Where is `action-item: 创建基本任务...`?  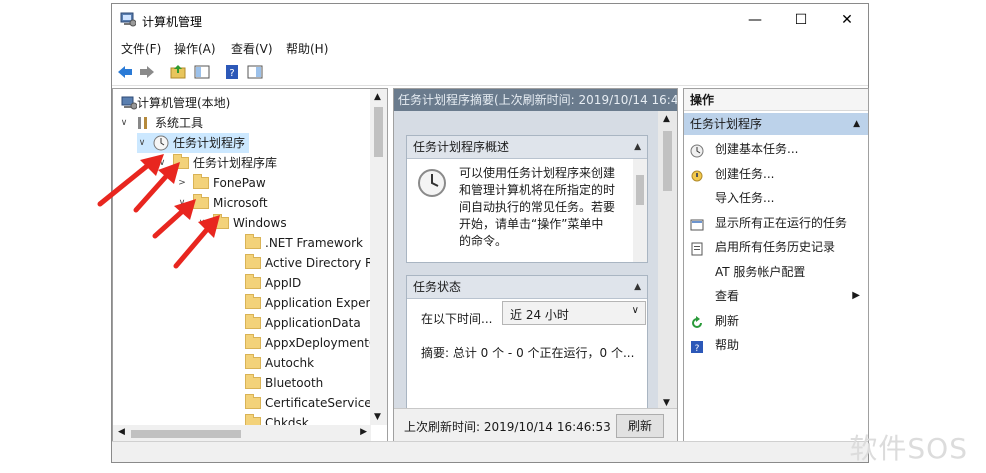
action-item: 创建基本任务... is located at coordinates (776, 149).